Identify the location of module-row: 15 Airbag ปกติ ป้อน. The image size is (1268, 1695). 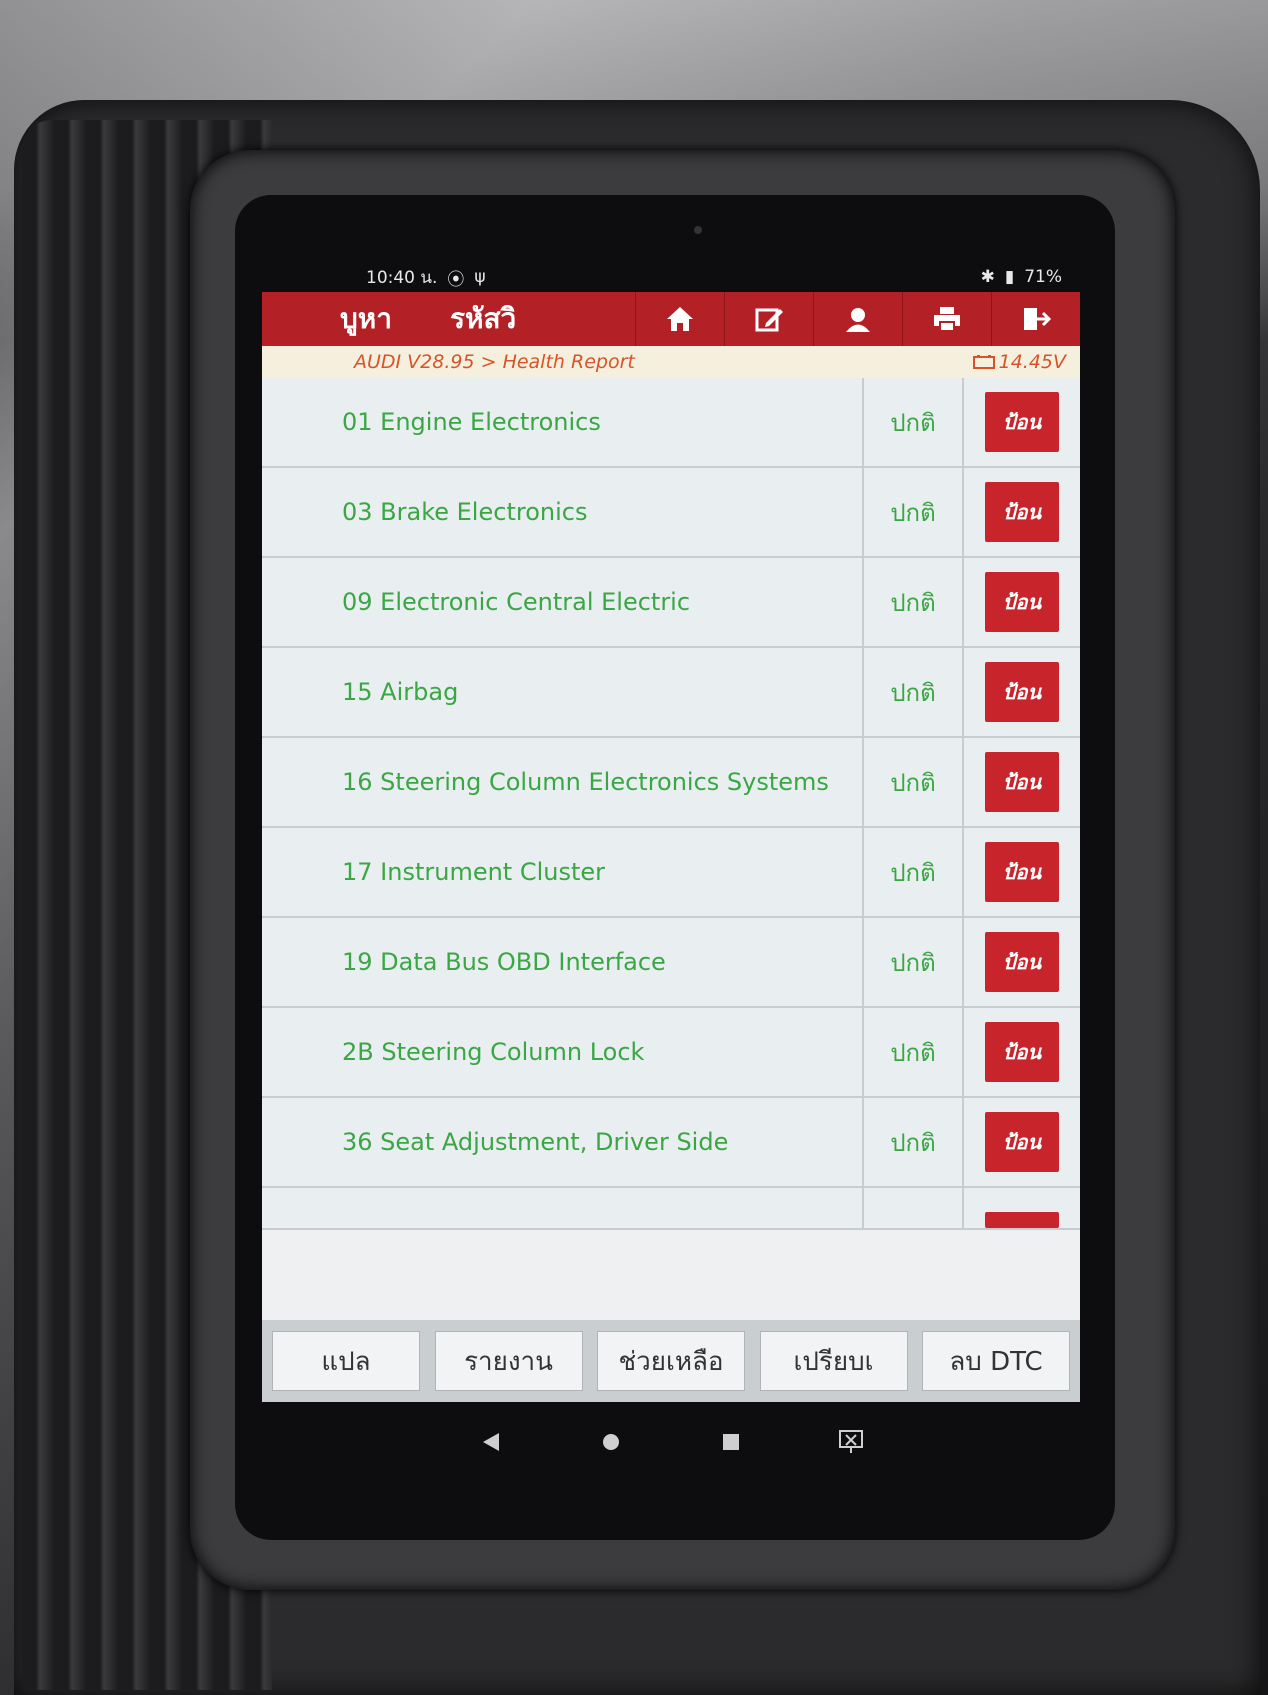
(671, 693).